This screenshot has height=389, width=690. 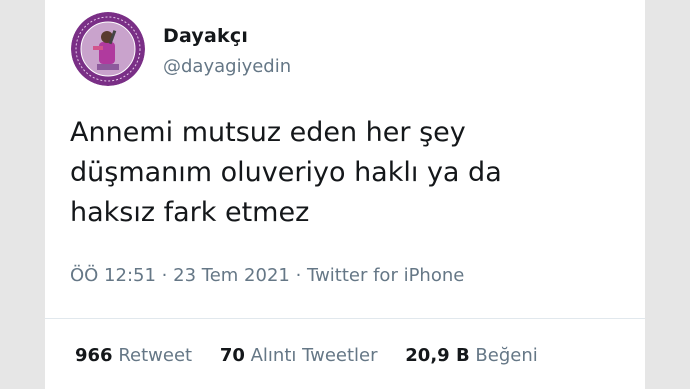 What do you see at coordinates (345, 318) in the screenshot?
I see `divider` at bounding box center [345, 318].